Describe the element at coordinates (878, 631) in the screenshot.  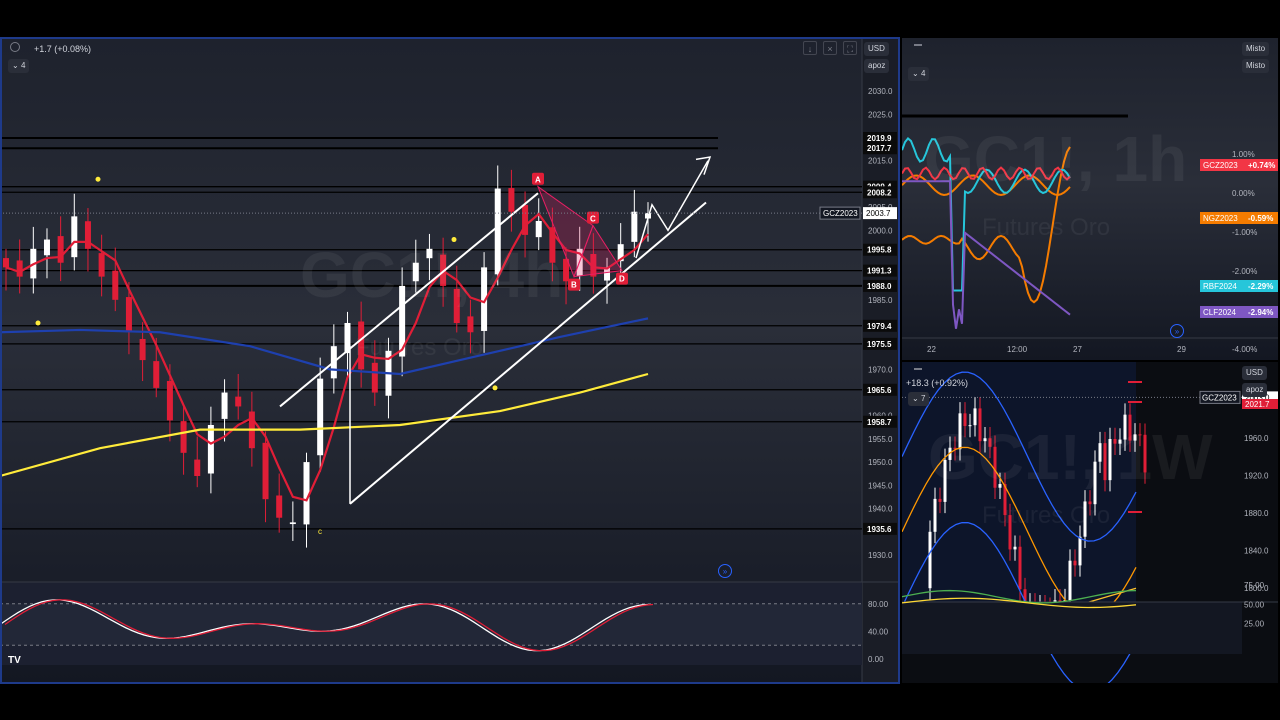
I see `oscillator-tick-label: 40.00` at that location.